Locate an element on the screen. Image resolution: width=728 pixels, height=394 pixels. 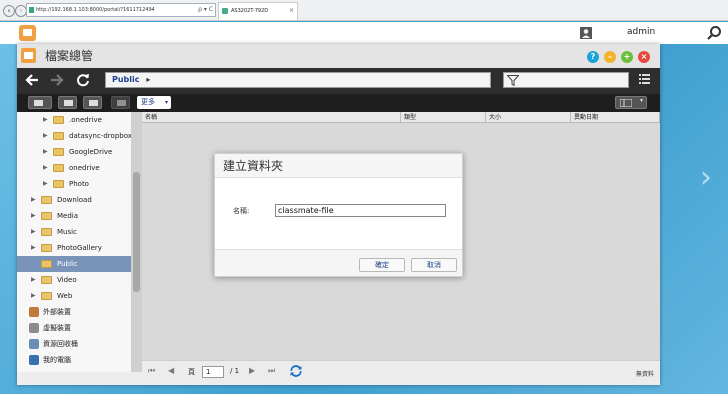
sidebar-item-label: Music is located at coordinates (67, 232).